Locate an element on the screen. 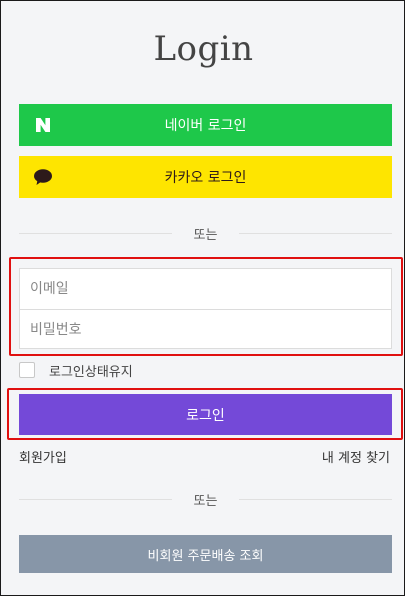 The height and width of the screenshot is (596, 405). kakao-login-label: 카카오 로그인 is located at coordinates (205, 178).